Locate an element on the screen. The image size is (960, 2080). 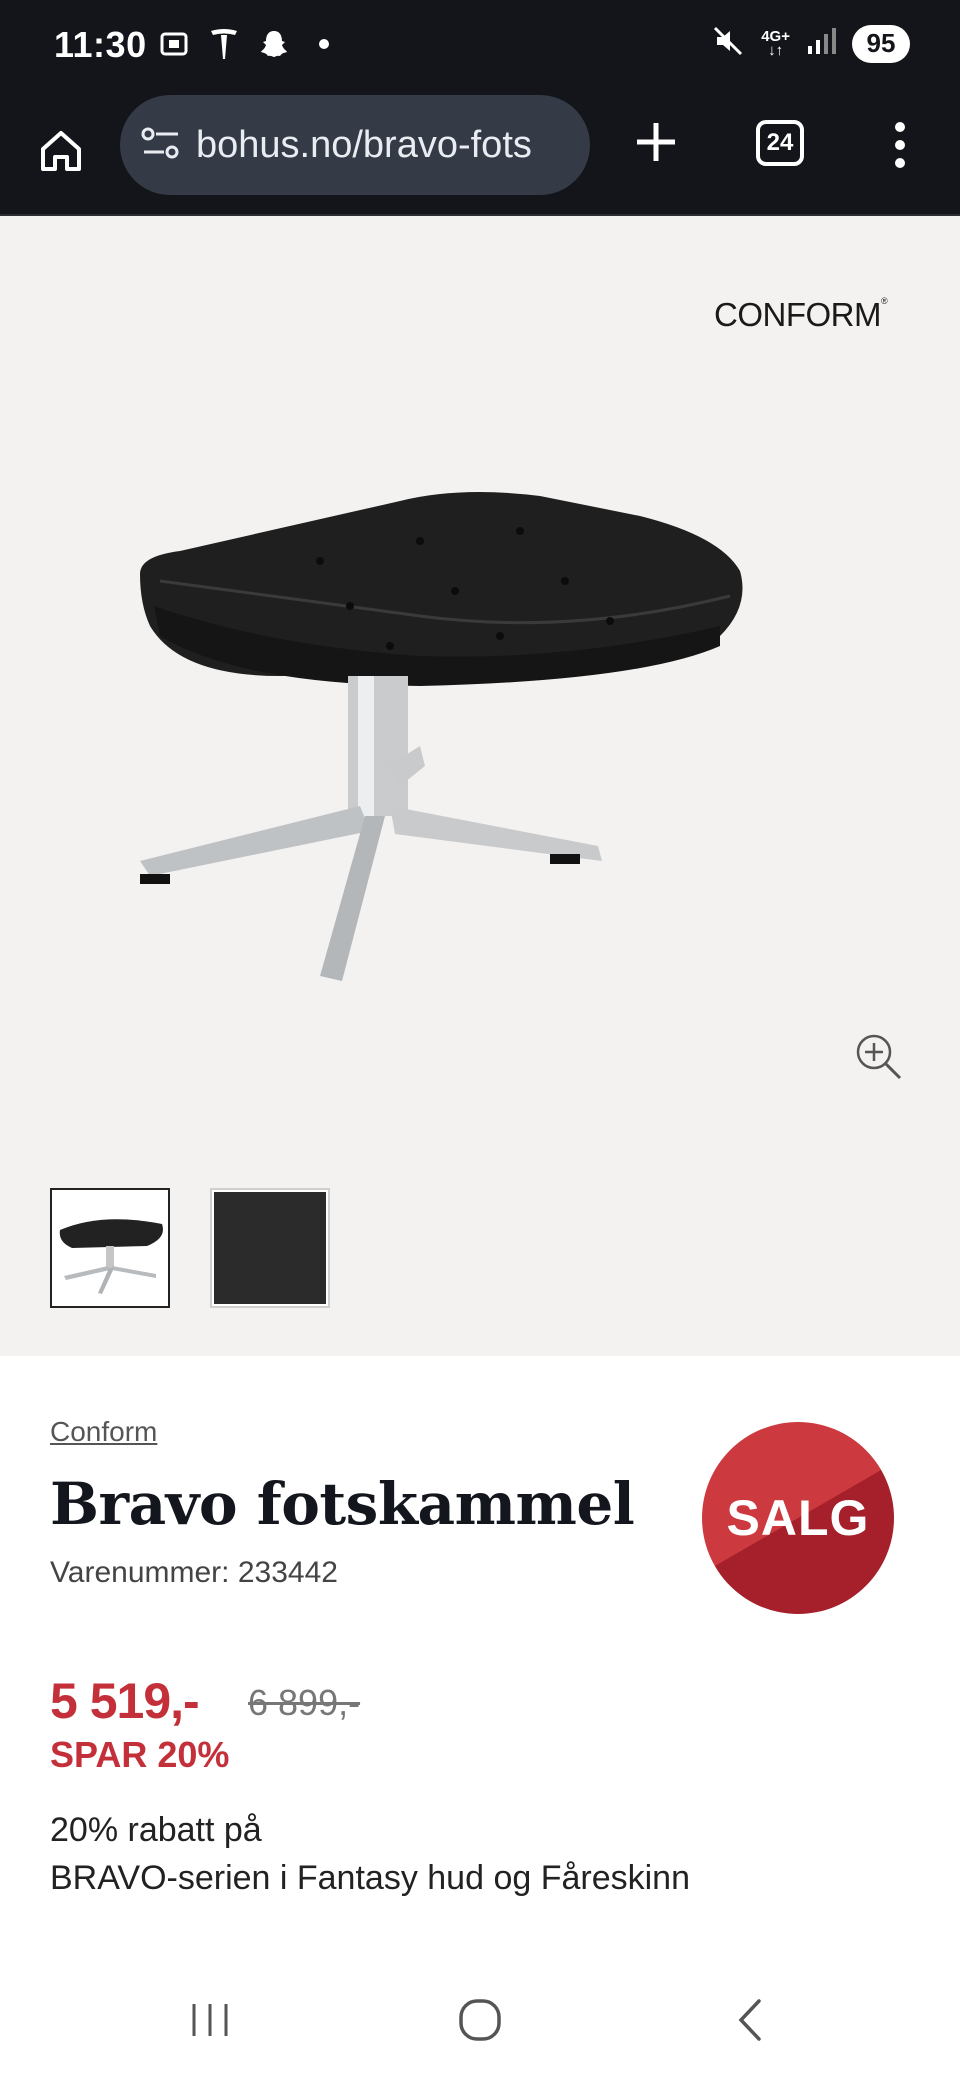
status-time: 11:30 is located at coordinates (100, 44).